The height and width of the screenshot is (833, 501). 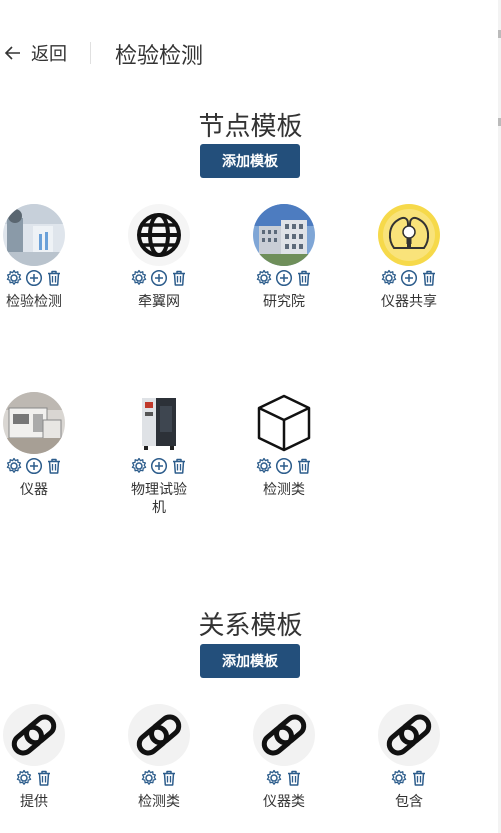 What do you see at coordinates (250, 161) in the screenshot?
I see `add-node-template-button: 添加模板` at bounding box center [250, 161].